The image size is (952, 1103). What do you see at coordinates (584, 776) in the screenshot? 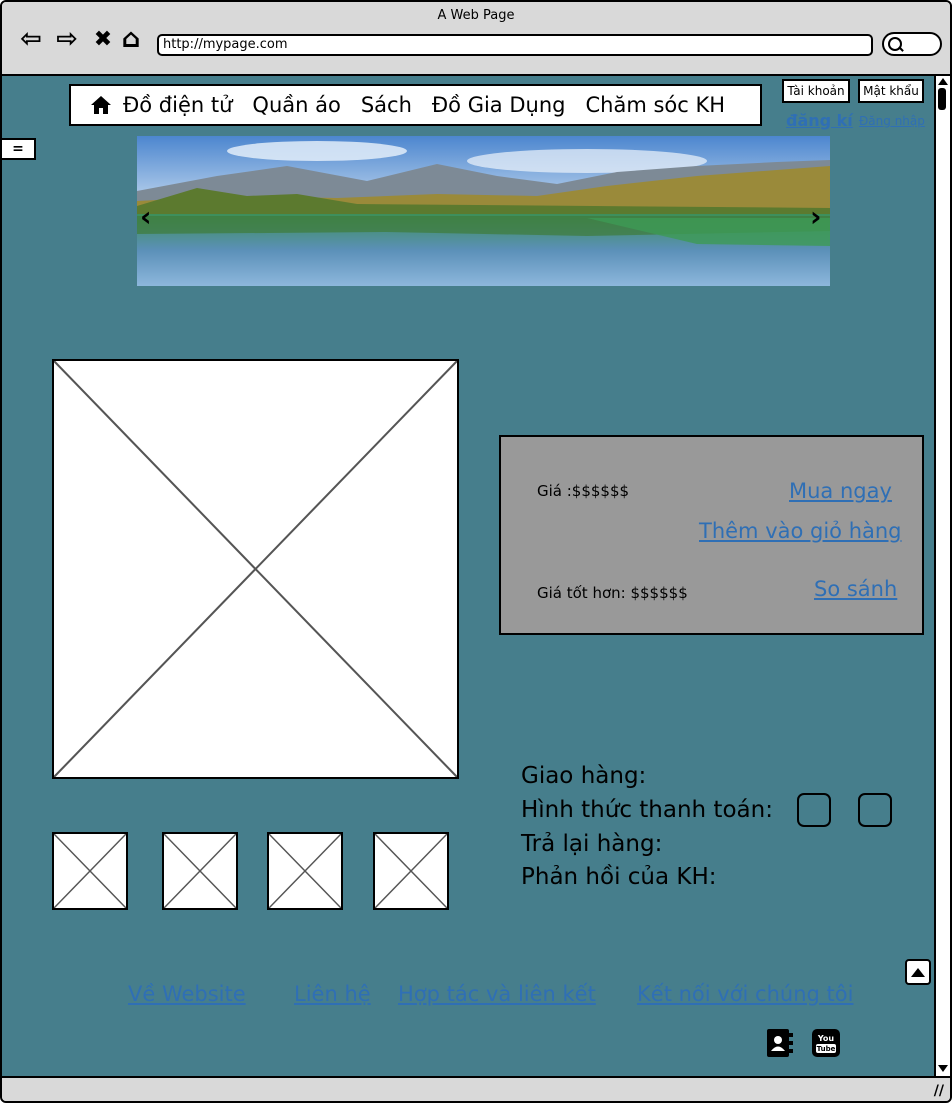
I see `shipping-label: Giao hàng:` at bounding box center [584, 776].